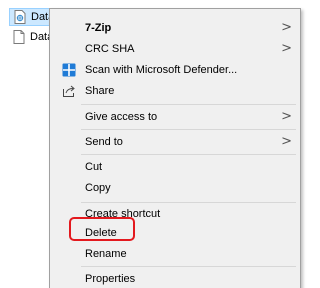  What do you see at coordinates (175, 90) in the screenshot?
I see `menu-item-share: Share` at bounding box center [175, 90].